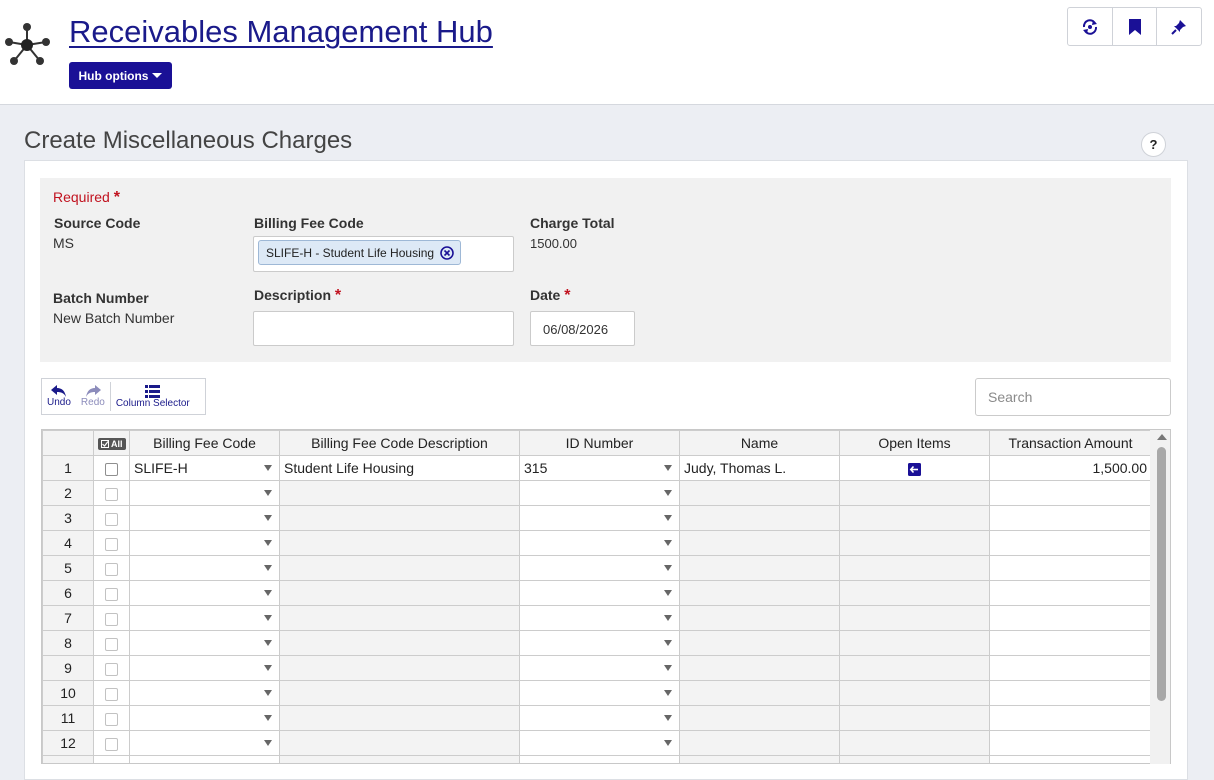  I want to click on sync-button, so click(1090, 26).